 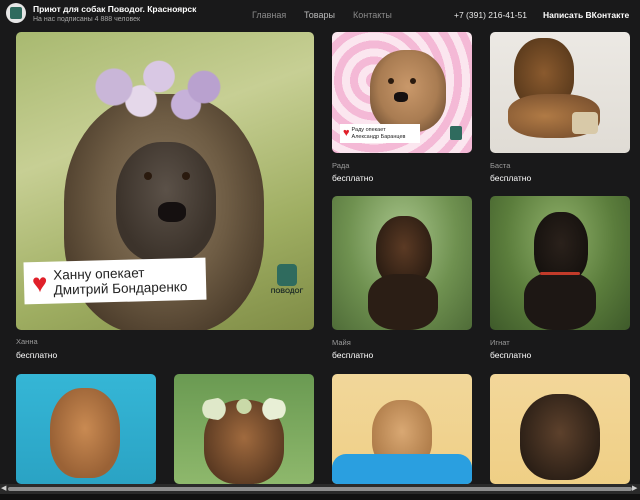 I want to click on guardian-badge: ♥ Ханну опекает Дмитрий Бондаренко, so click(x=115, y=281).